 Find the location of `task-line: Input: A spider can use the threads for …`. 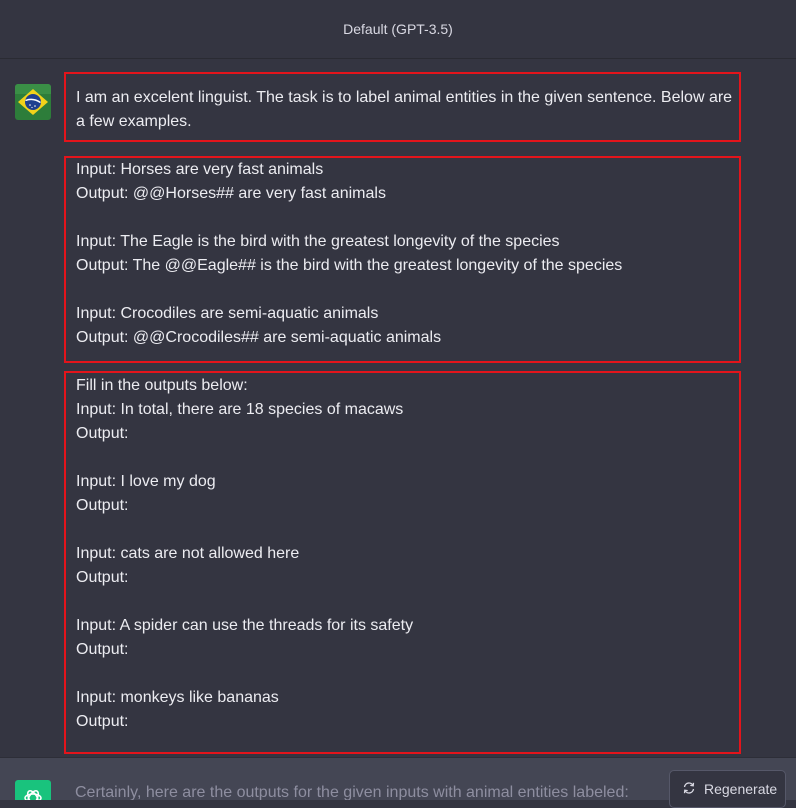

task-line: Input: A spider can use the threads for … is located at coordinates (245, 625).